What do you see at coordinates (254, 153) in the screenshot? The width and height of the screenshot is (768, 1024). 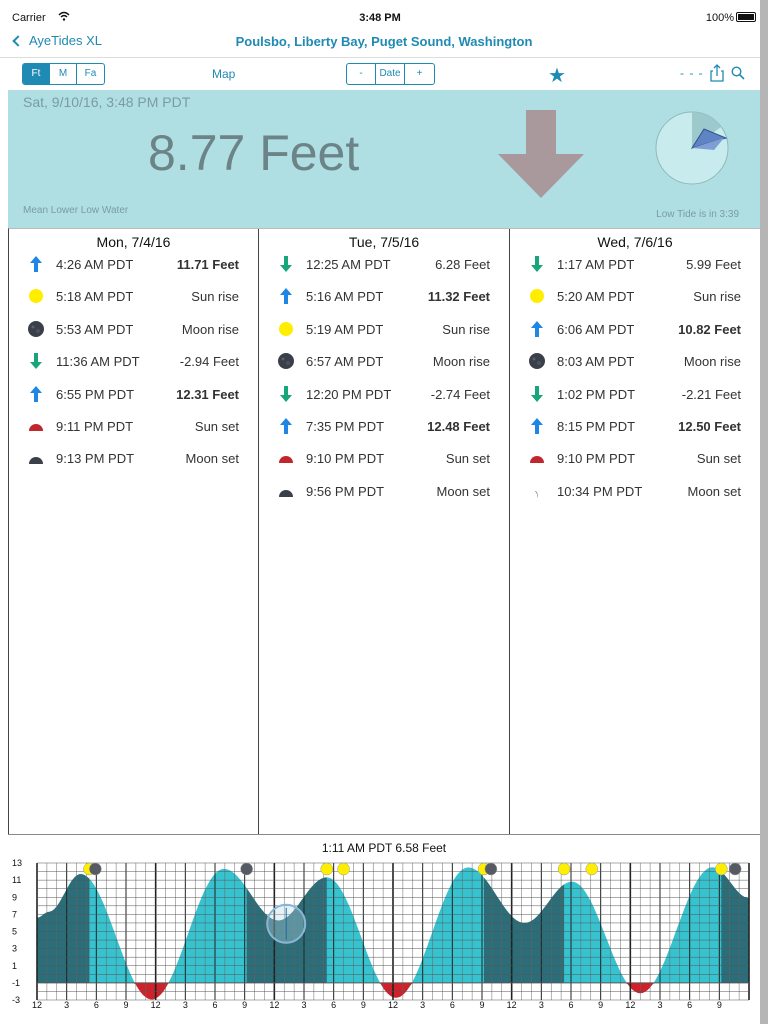 I see `current-tide-height: 8.77 Feet` at bounding box center [254, 153].